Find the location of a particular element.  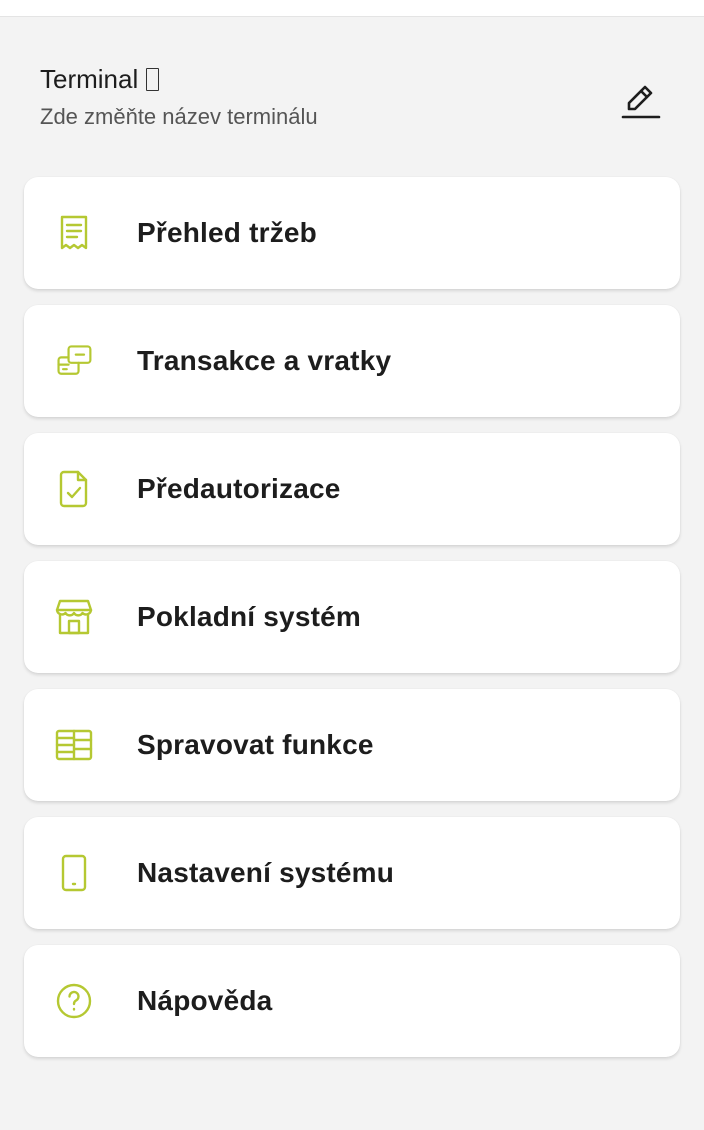

menu-item-transactions-refunds: Transakce a vratky is located at coordinates (352, 361).